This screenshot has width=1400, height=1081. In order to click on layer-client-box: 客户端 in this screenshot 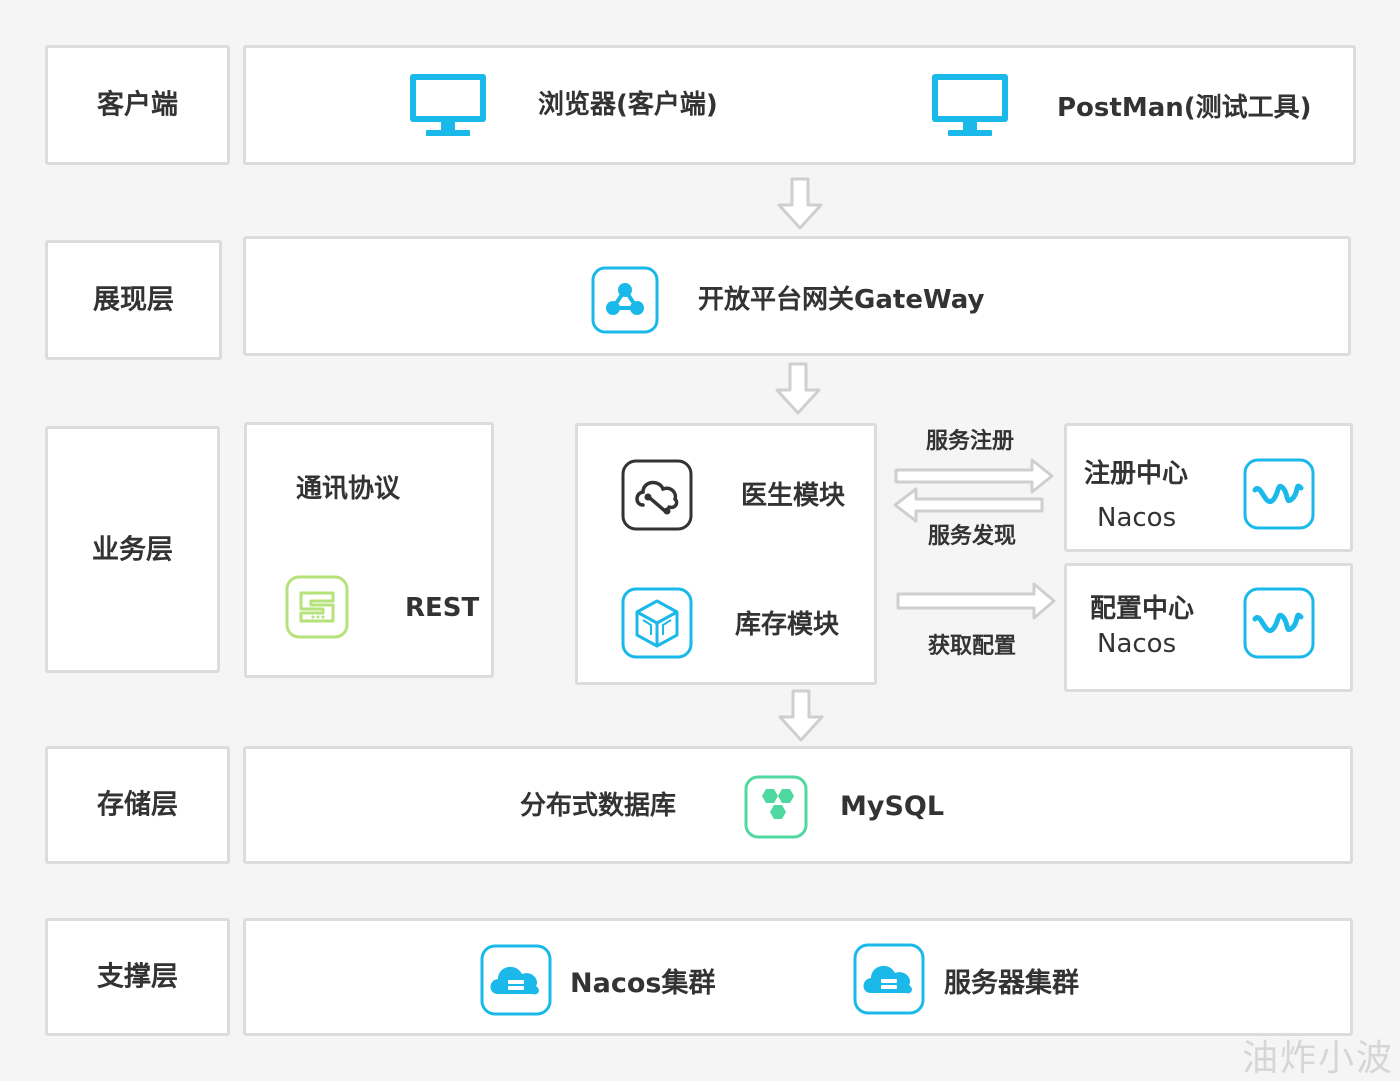, I will do `click(137, 105)`.